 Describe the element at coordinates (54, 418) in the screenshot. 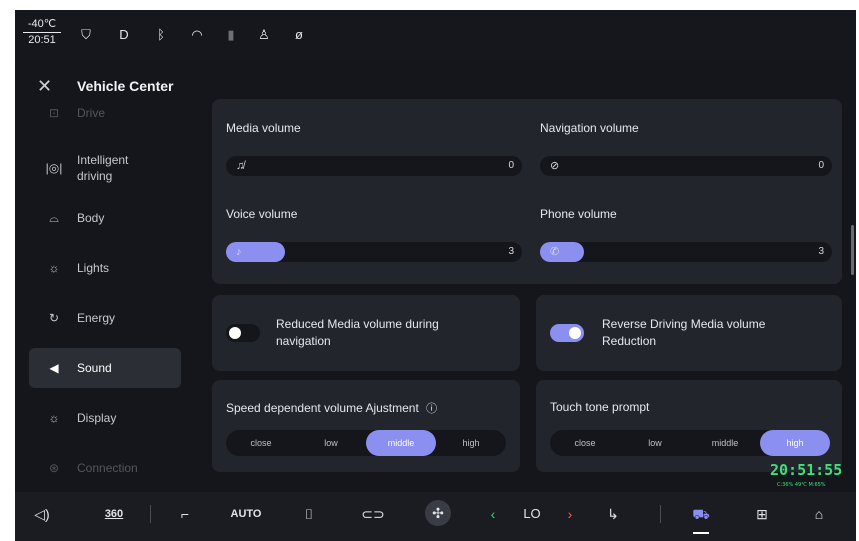

I see `display-icon: ☼` at that location.